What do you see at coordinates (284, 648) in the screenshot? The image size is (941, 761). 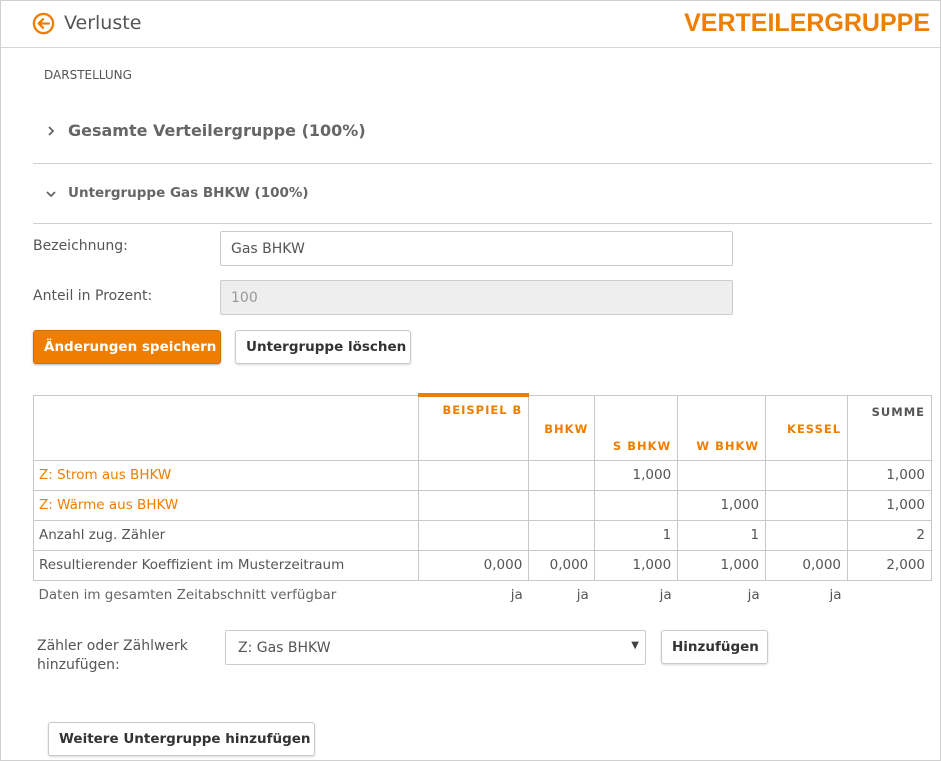 I see `select-value: Z: Gas BHKW` at bounding box center [284, 648].